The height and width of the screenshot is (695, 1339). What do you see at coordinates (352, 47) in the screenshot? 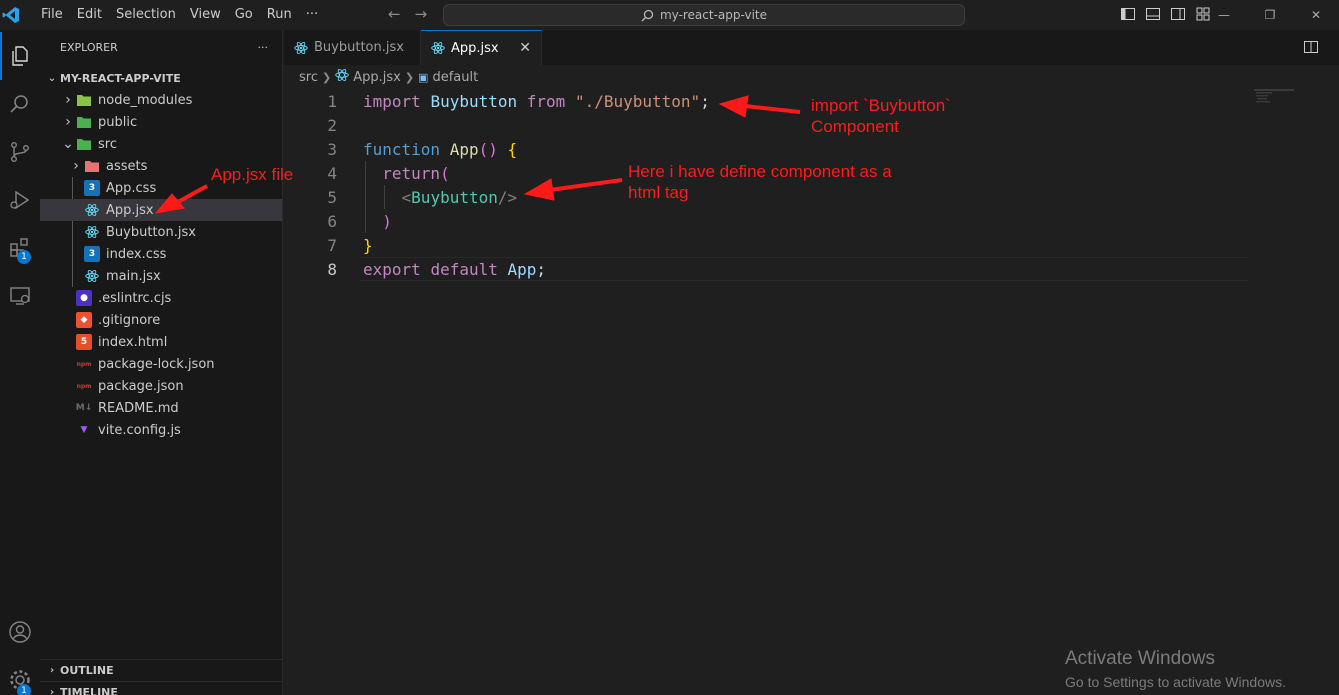
I see `tab-buybutton-jsx: Buybutton.jsx` at bounding box center [352, 47].